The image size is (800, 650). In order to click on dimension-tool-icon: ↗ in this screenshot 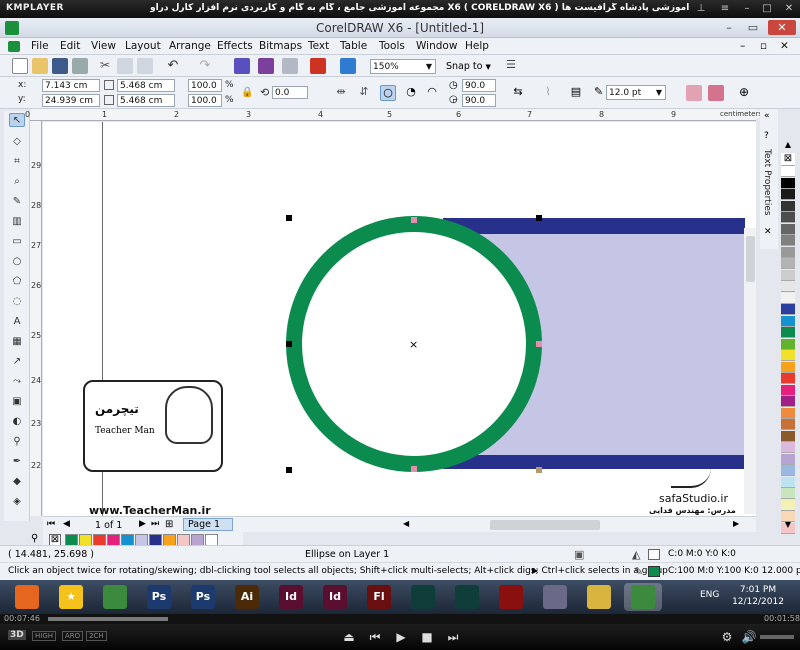, I will do `click(17, 362)`.